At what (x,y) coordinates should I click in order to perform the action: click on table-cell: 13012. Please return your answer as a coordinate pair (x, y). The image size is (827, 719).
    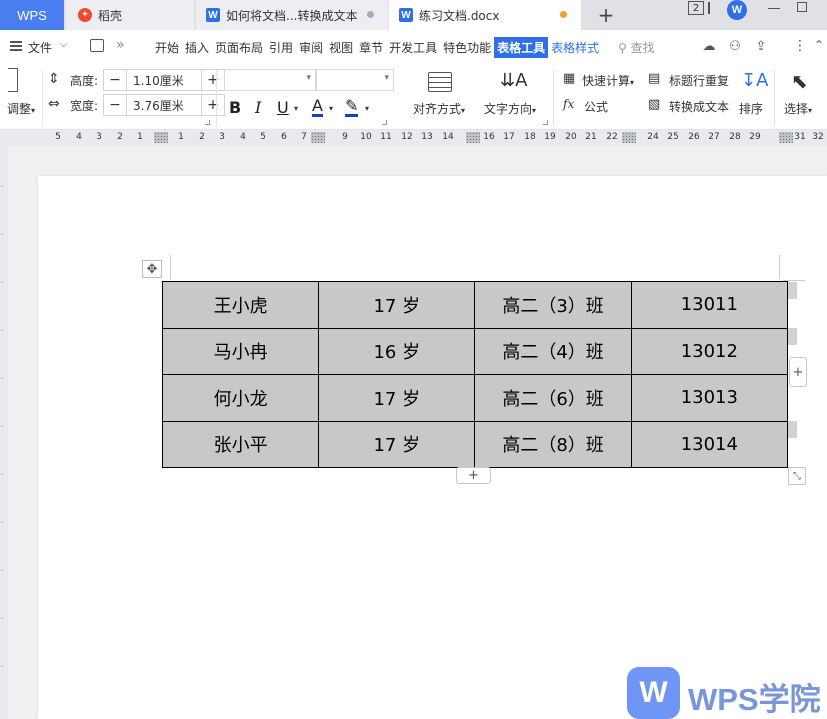
    Looking at the image, I should click on (709, 351).